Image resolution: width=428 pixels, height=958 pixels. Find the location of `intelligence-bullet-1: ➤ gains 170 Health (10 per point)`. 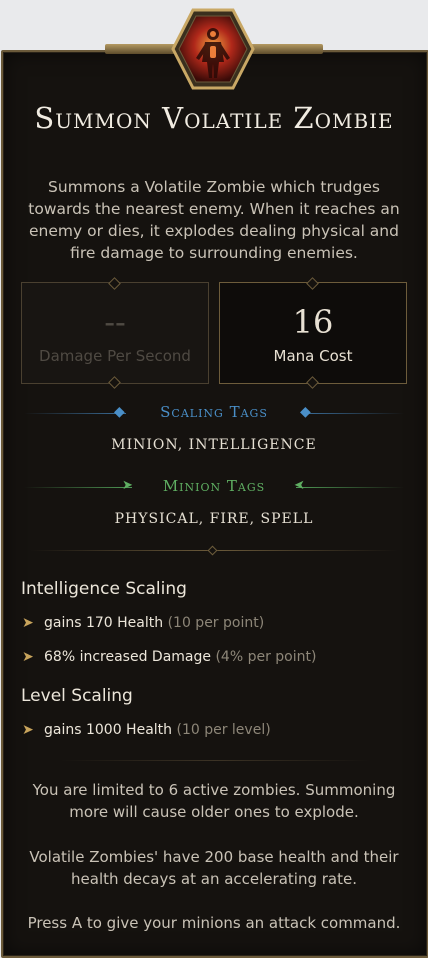

intelligence-bullet-1: ➤ gains 170 Health (10 per point) is located at coordinates (143, 623).